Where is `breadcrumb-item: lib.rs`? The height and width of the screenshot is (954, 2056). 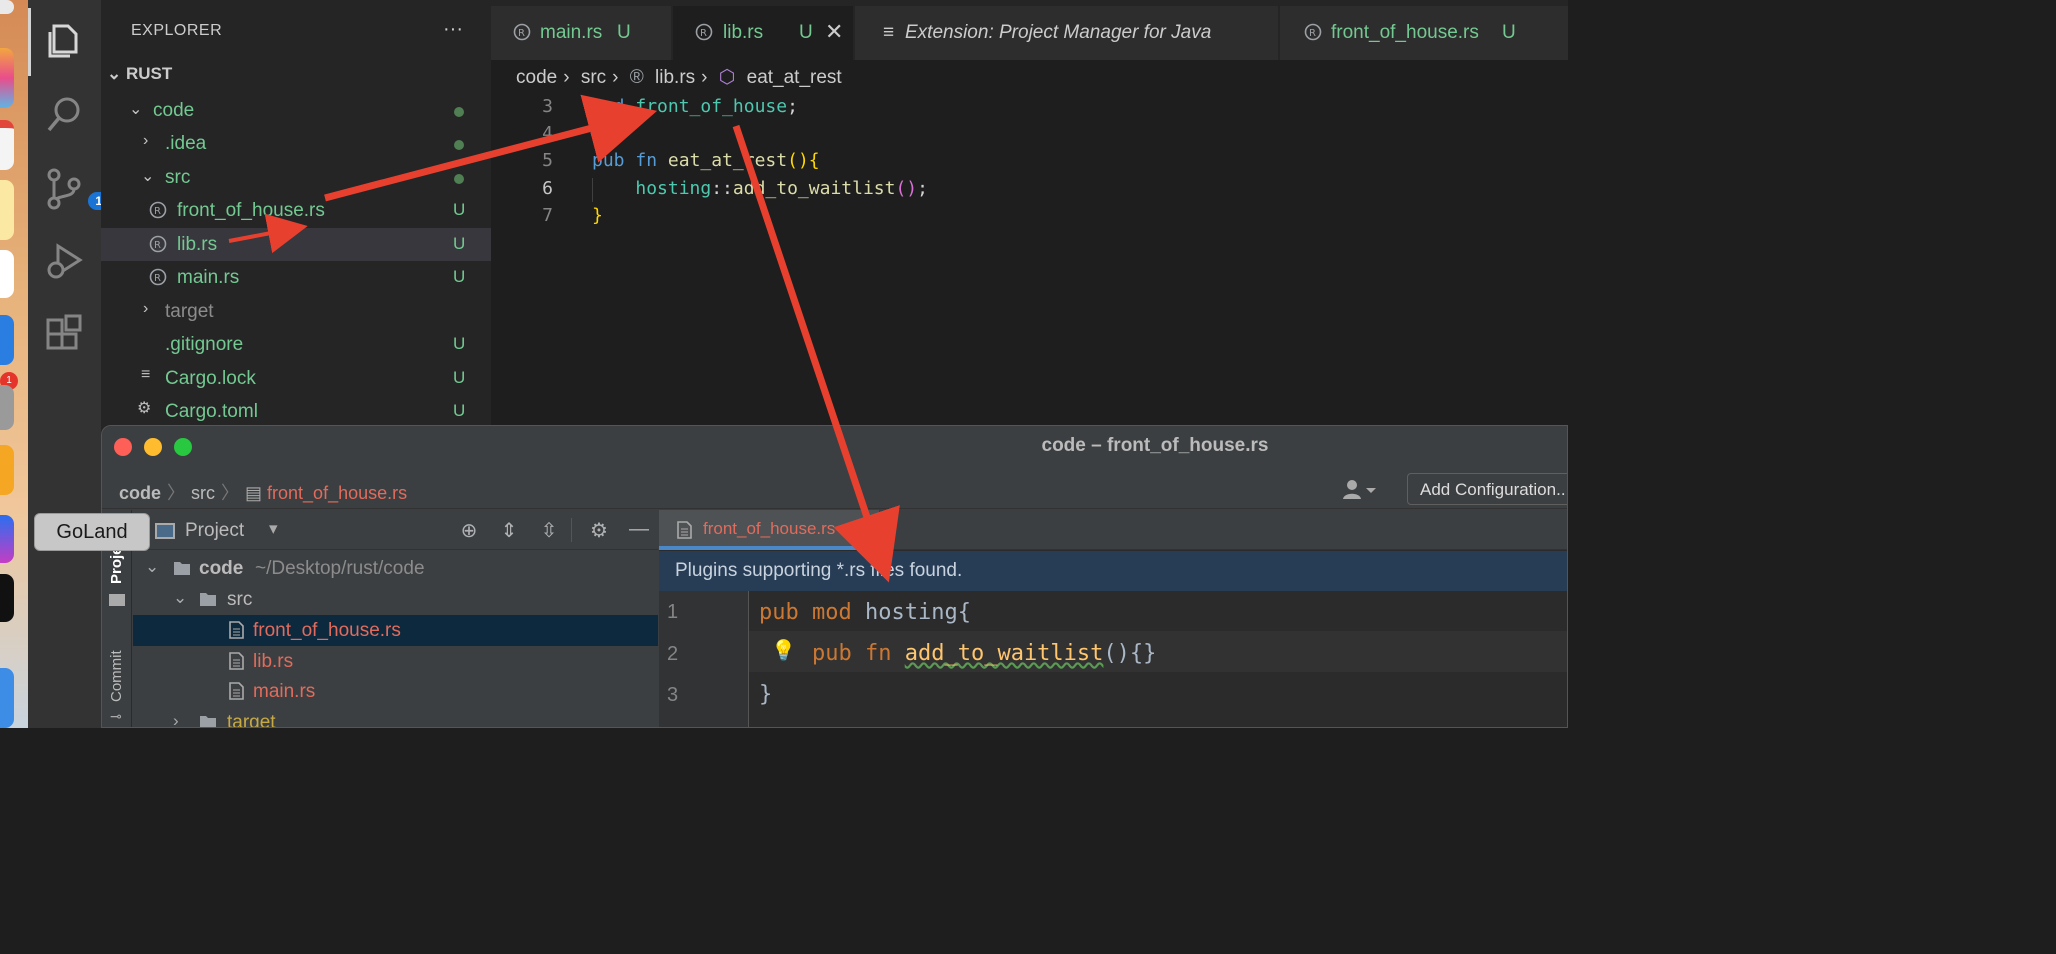
breadcrumb-item: lib.rs is located at coordinates (675, 77).